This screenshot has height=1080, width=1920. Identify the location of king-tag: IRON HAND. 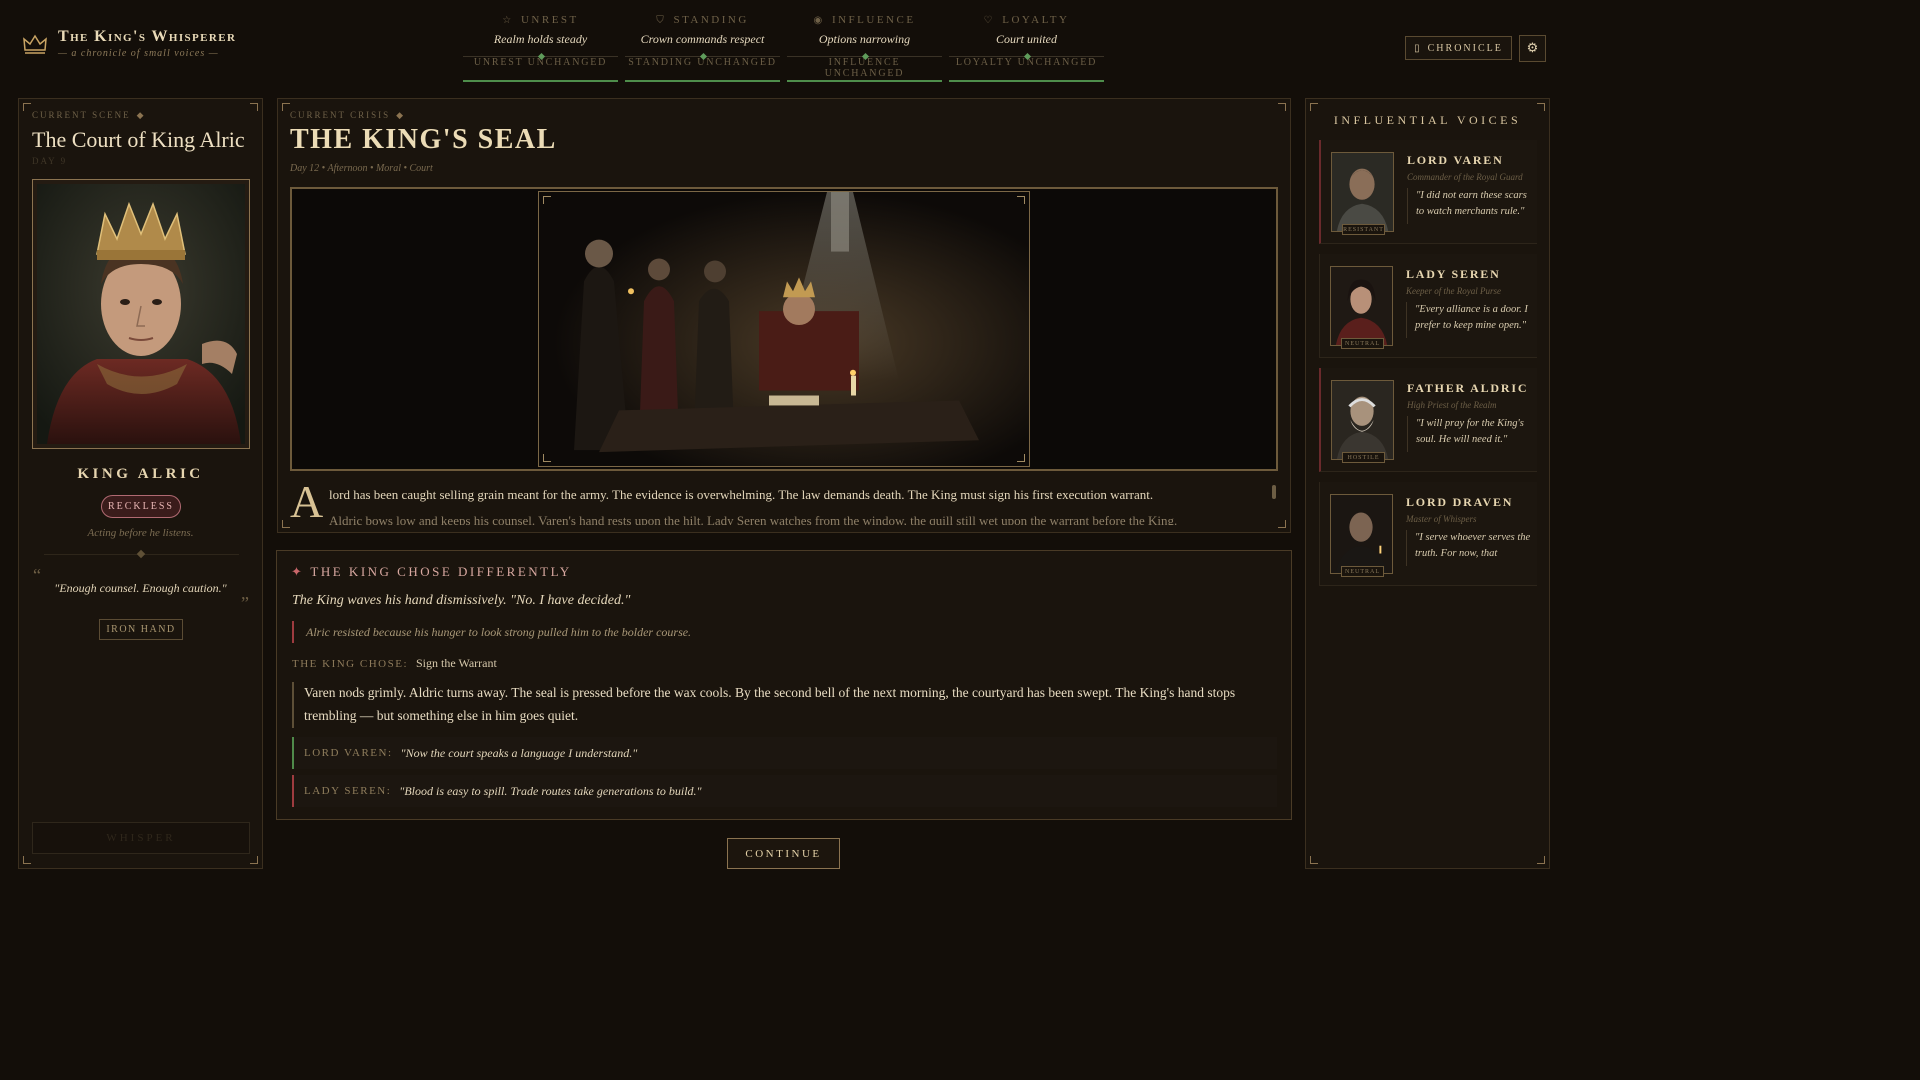
(141, 629).